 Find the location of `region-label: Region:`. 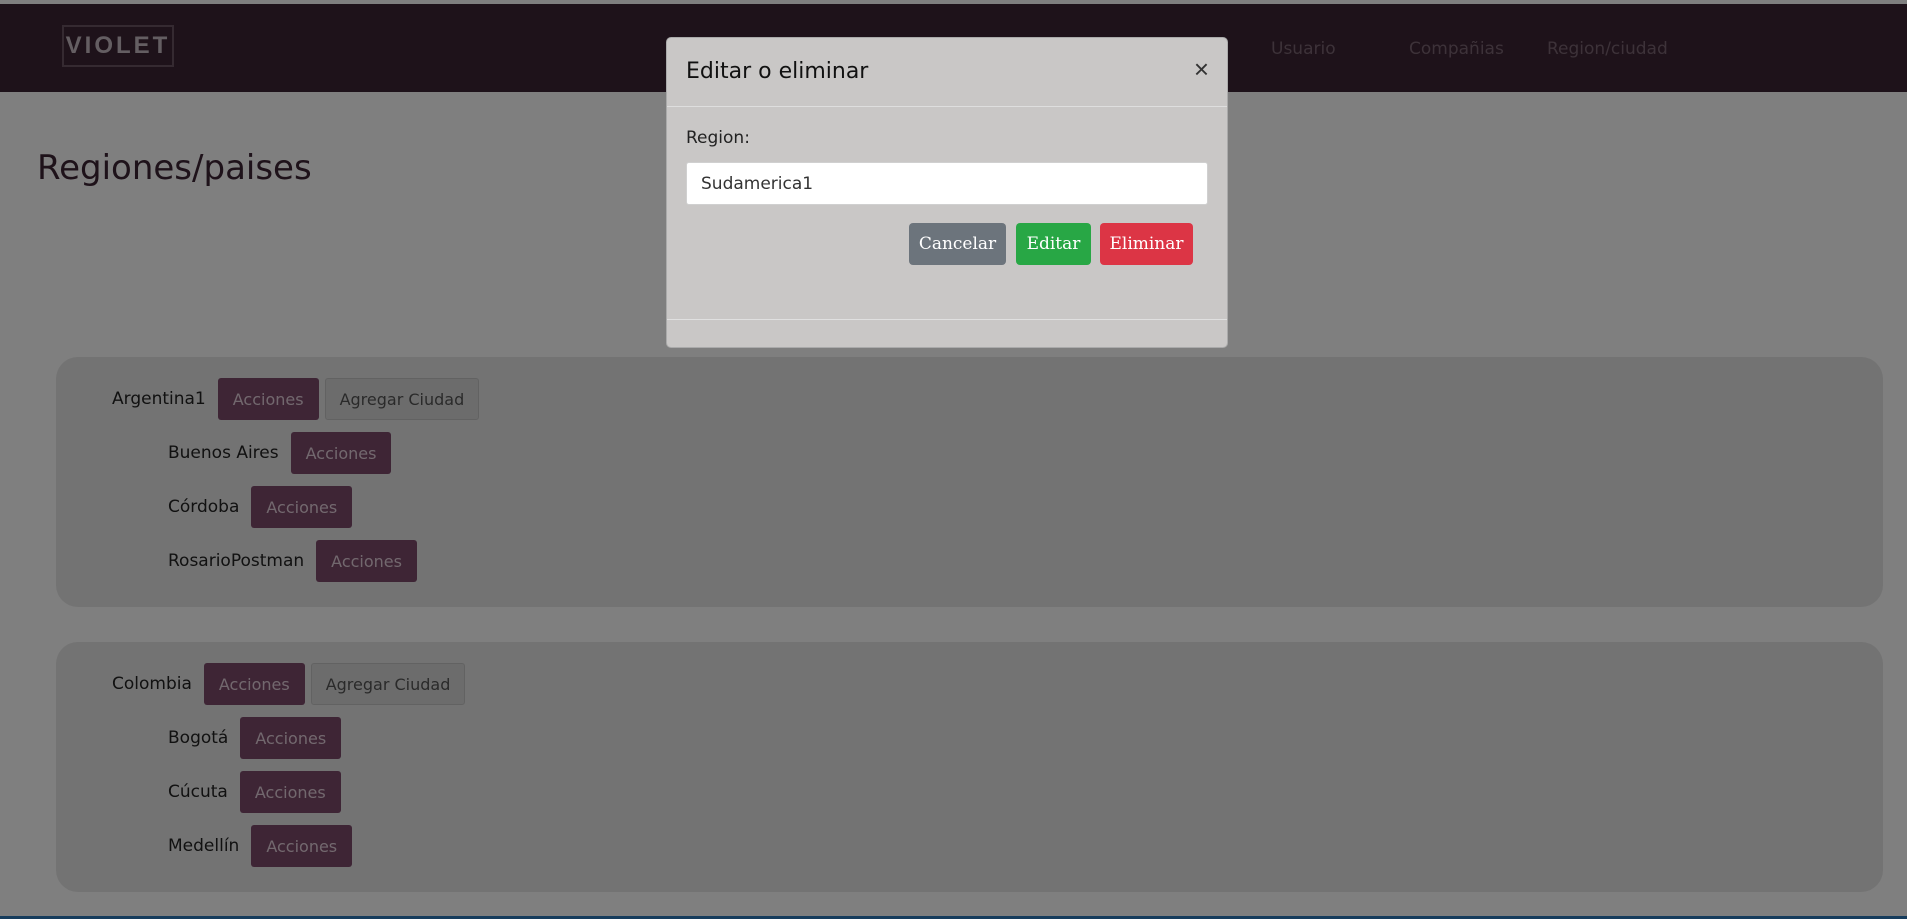

region-label: Region: is located at coordinates (718, 138).